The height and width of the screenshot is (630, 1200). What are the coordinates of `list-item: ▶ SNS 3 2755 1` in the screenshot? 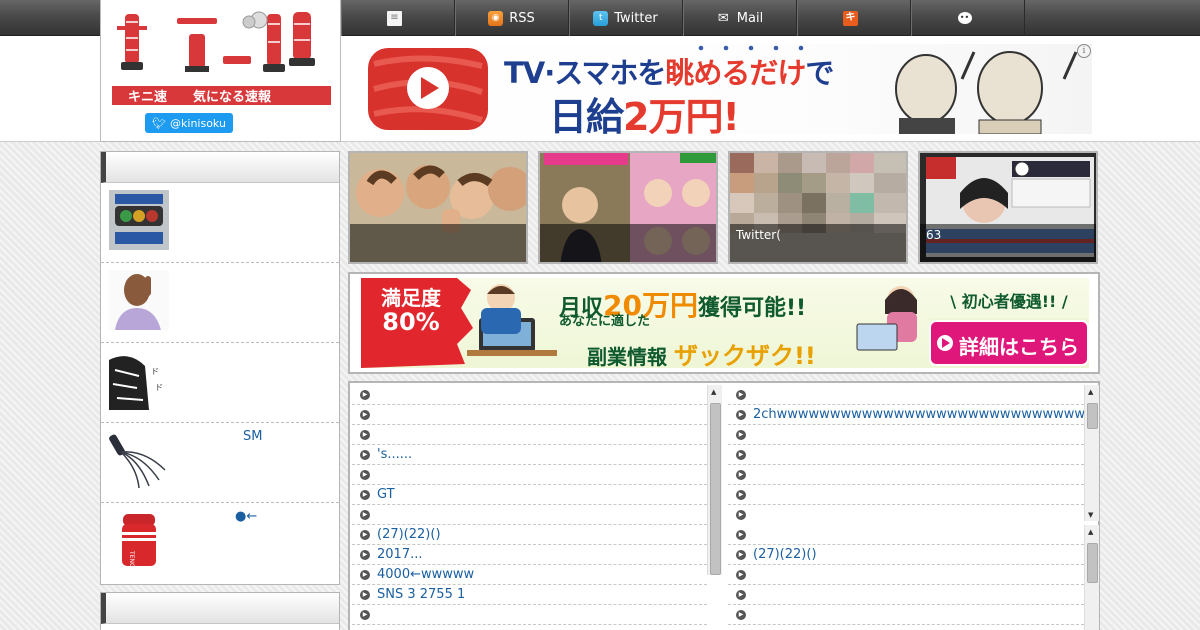 It's located at (529, 595).